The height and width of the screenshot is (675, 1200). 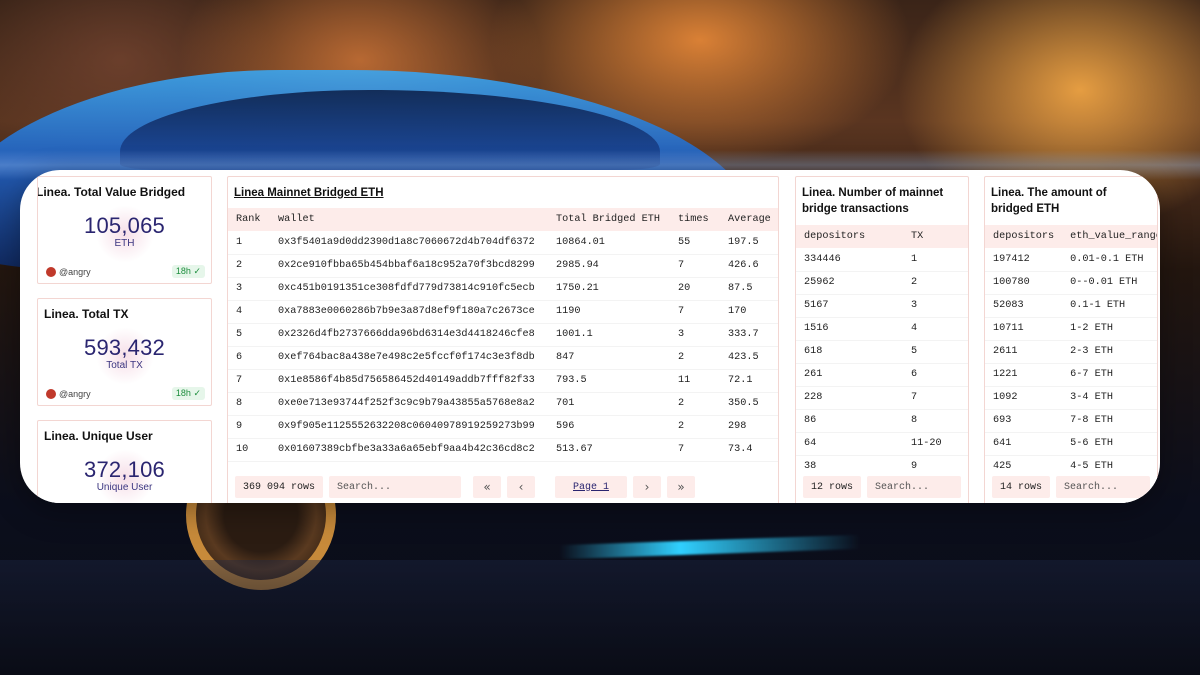 What do you see at coordinates (1071, 306) in the screenshot?
I see `table-row: 52083 0.1-1 ETH` at bounding box center [1071, 306].